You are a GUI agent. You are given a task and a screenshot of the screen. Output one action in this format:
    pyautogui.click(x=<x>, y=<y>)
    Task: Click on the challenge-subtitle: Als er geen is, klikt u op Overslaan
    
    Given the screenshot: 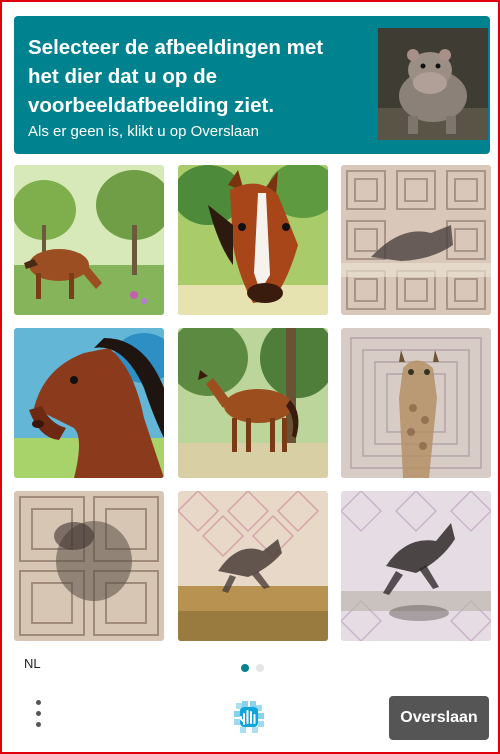 What is the action you would take?
    pyautogui.click(x=143, y=131)
    